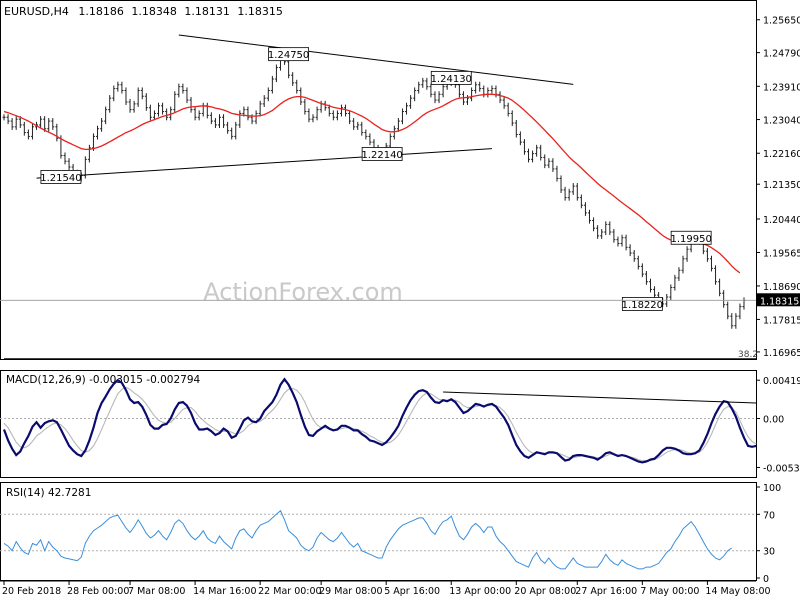 This screenshot has width=800, height=600. Describe the element at coordinates (412, 591) in the screenshot. I see `time-axis-label: 5 Apr 16:00` at that location.